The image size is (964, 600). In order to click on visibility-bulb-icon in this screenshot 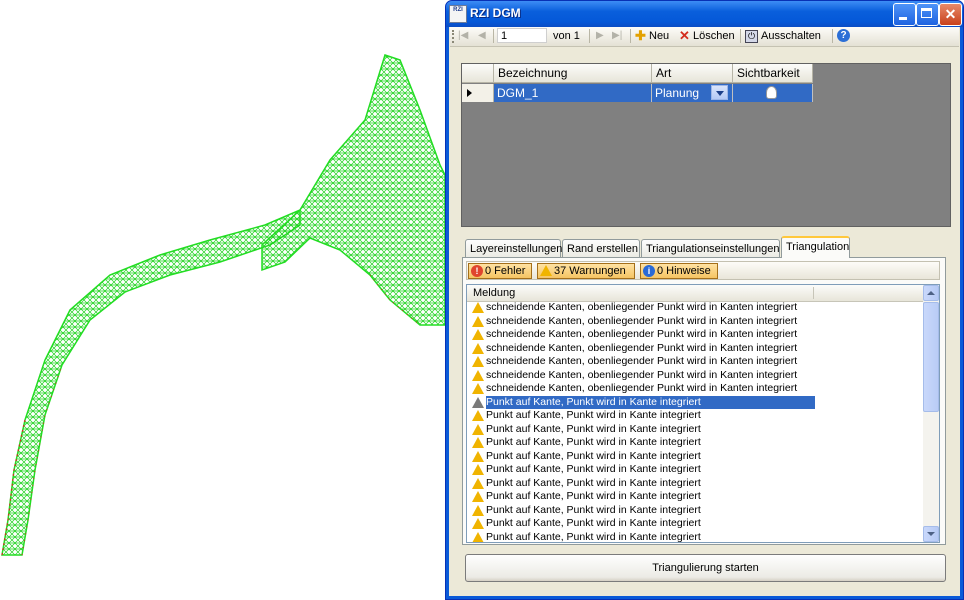, I will do `click(771, 92)`.